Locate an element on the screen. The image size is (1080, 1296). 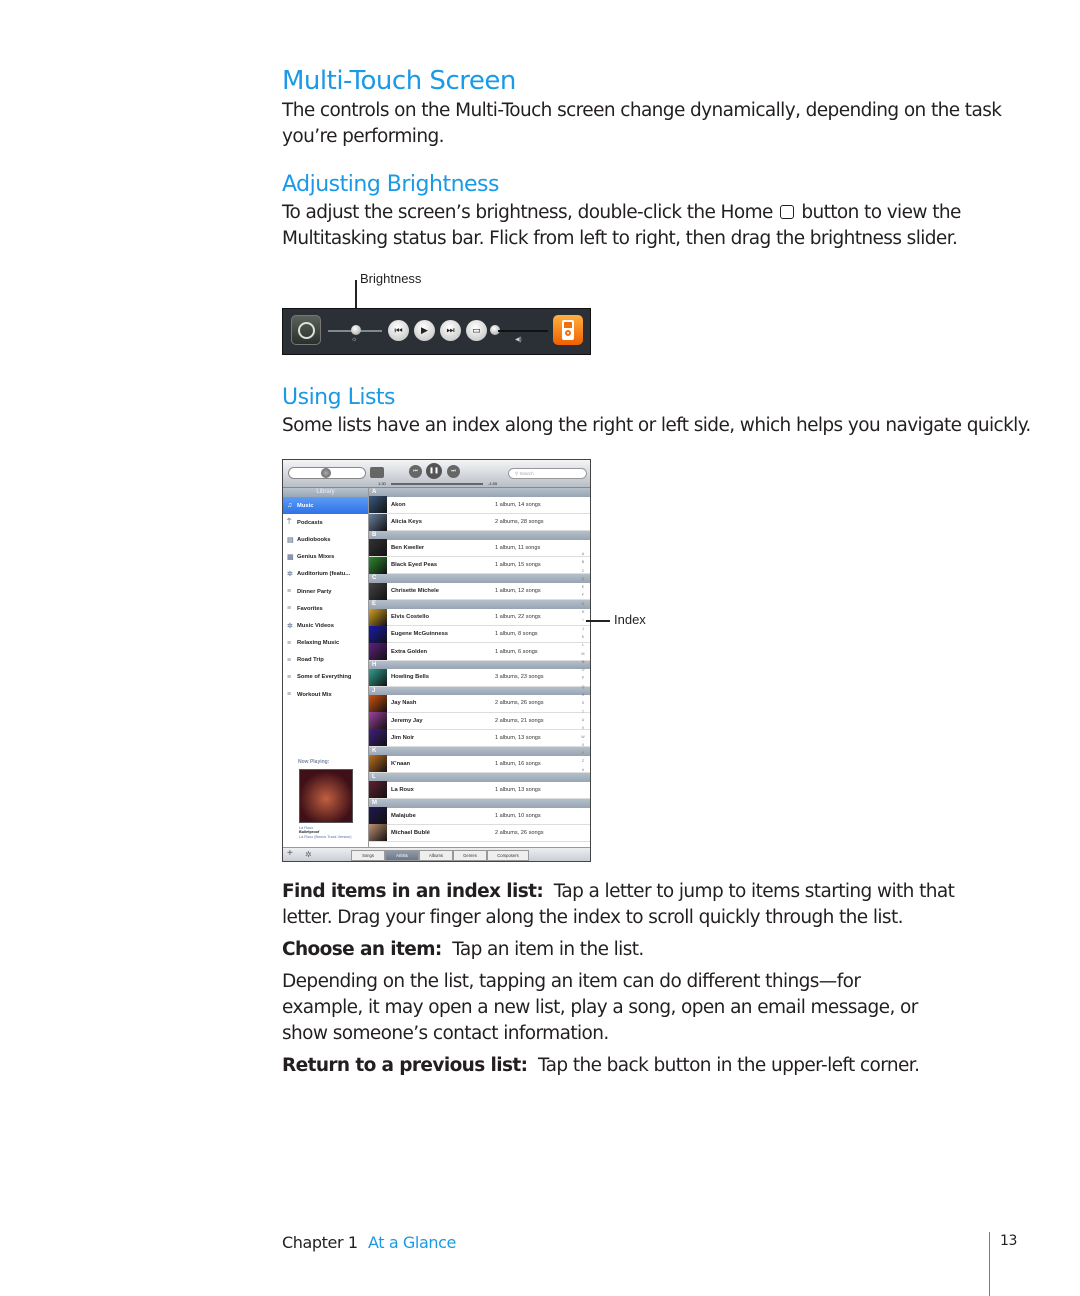
index-letter: O is located at coordinates (583, 670).